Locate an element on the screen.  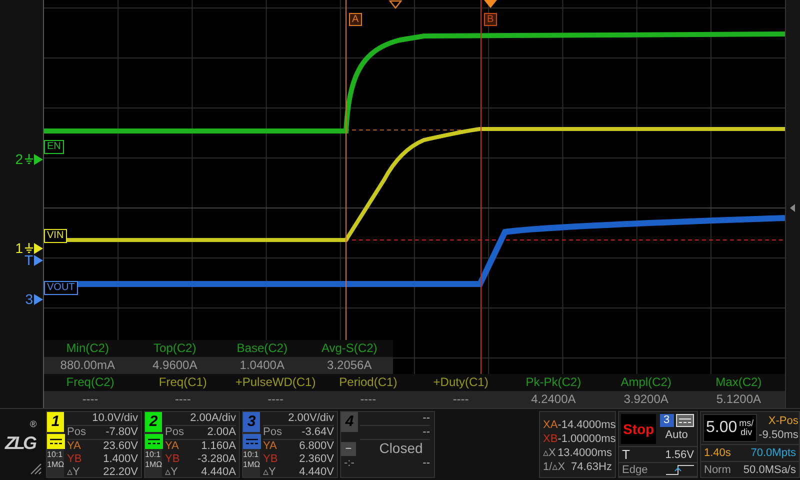
cursor-tag: B is located at coordinates (490, 19).